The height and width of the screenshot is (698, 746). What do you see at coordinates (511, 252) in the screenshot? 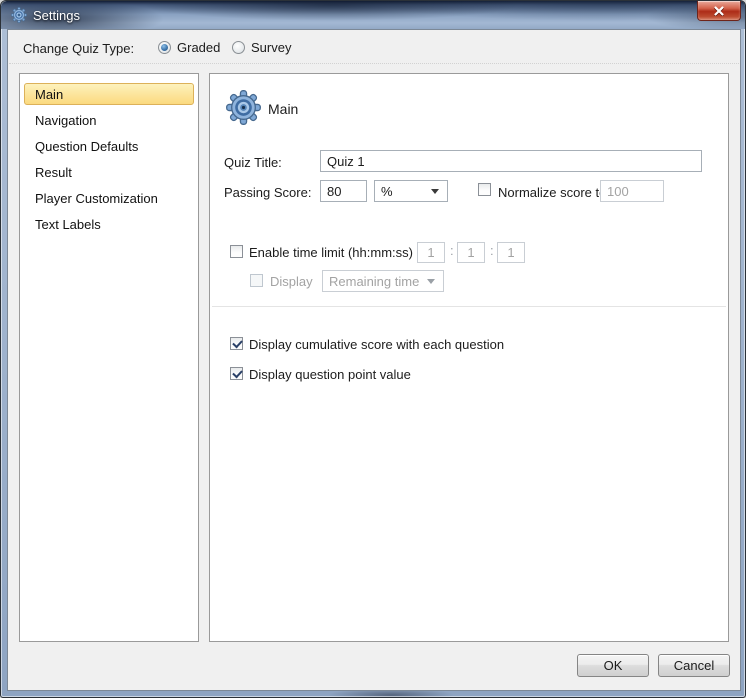
I see `time-limit-seconds-input` at bounding box center [511, 252].